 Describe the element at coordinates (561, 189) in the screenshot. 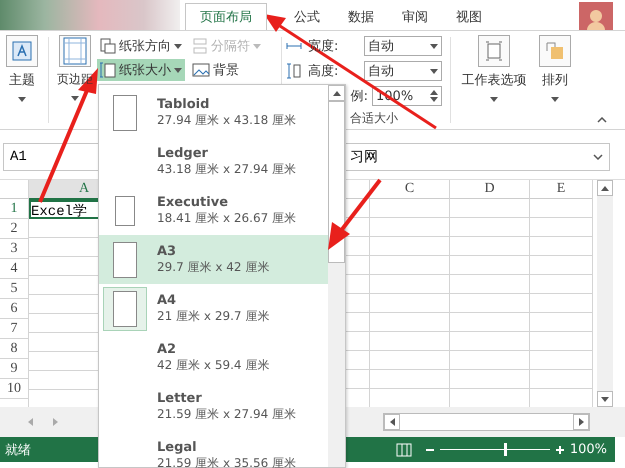

I see `column-header: E` at that location.